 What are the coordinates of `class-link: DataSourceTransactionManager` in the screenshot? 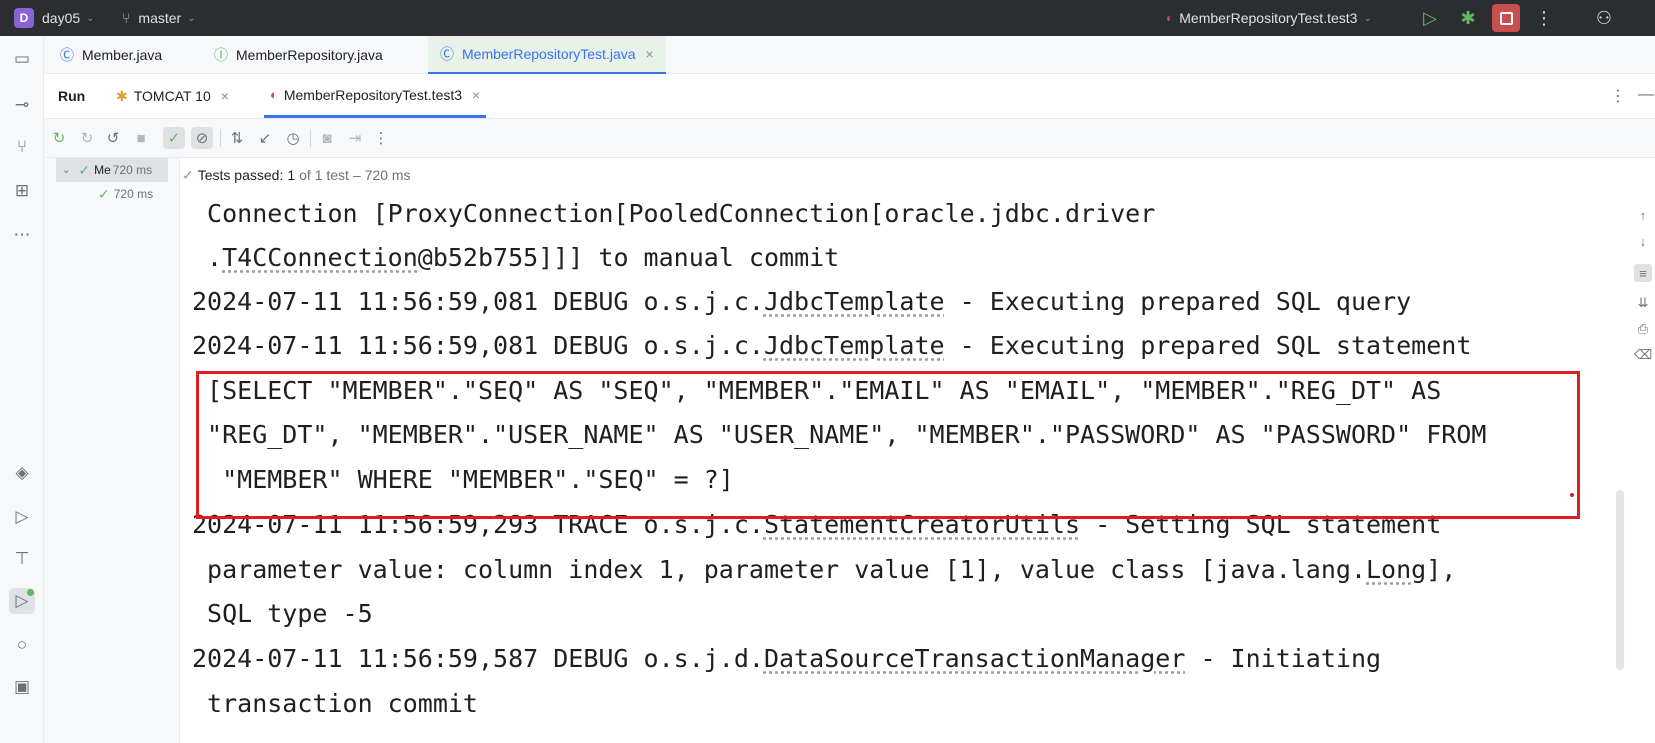 It's located at (974, 658).